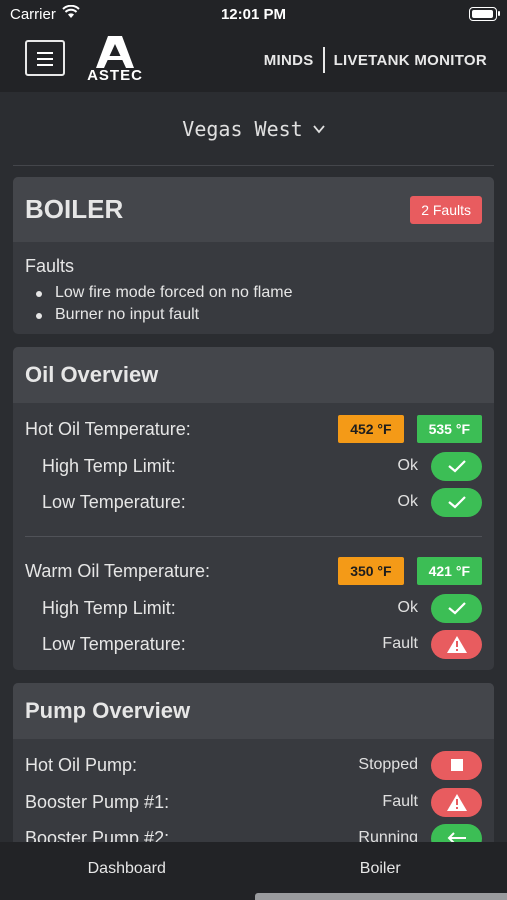 The height and width of the screenshot is (900, 507). I want to click on home-indicator, so click(381, 896).